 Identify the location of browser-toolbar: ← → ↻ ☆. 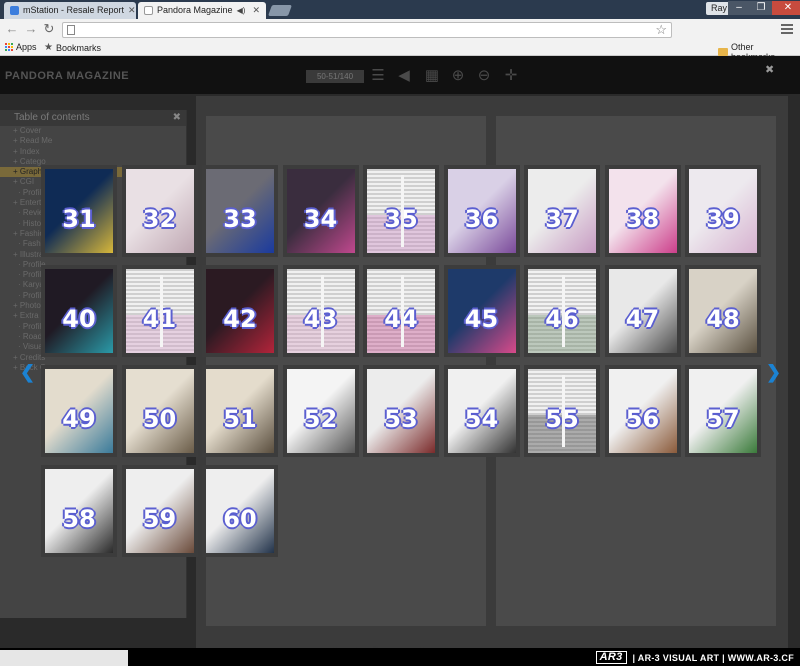
(400, 30).